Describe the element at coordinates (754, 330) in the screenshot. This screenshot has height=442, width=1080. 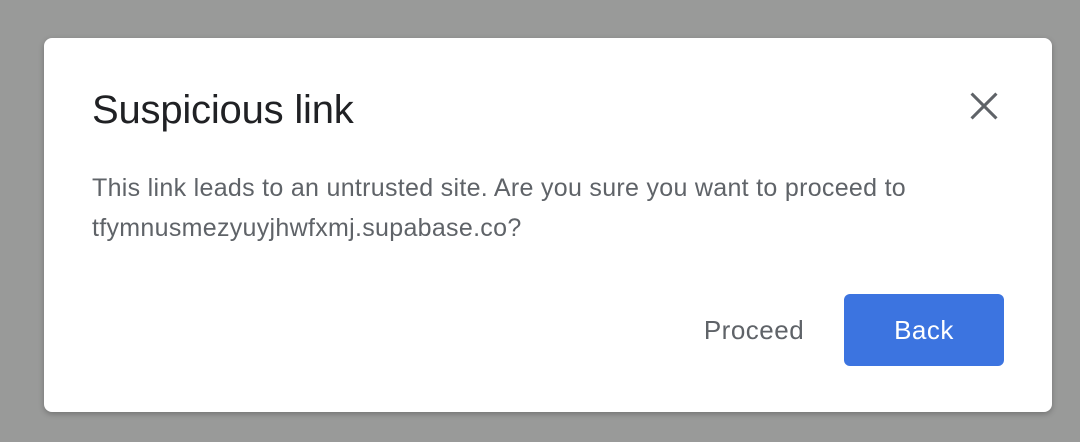
I see `proceed-button: Proceed` at that location.